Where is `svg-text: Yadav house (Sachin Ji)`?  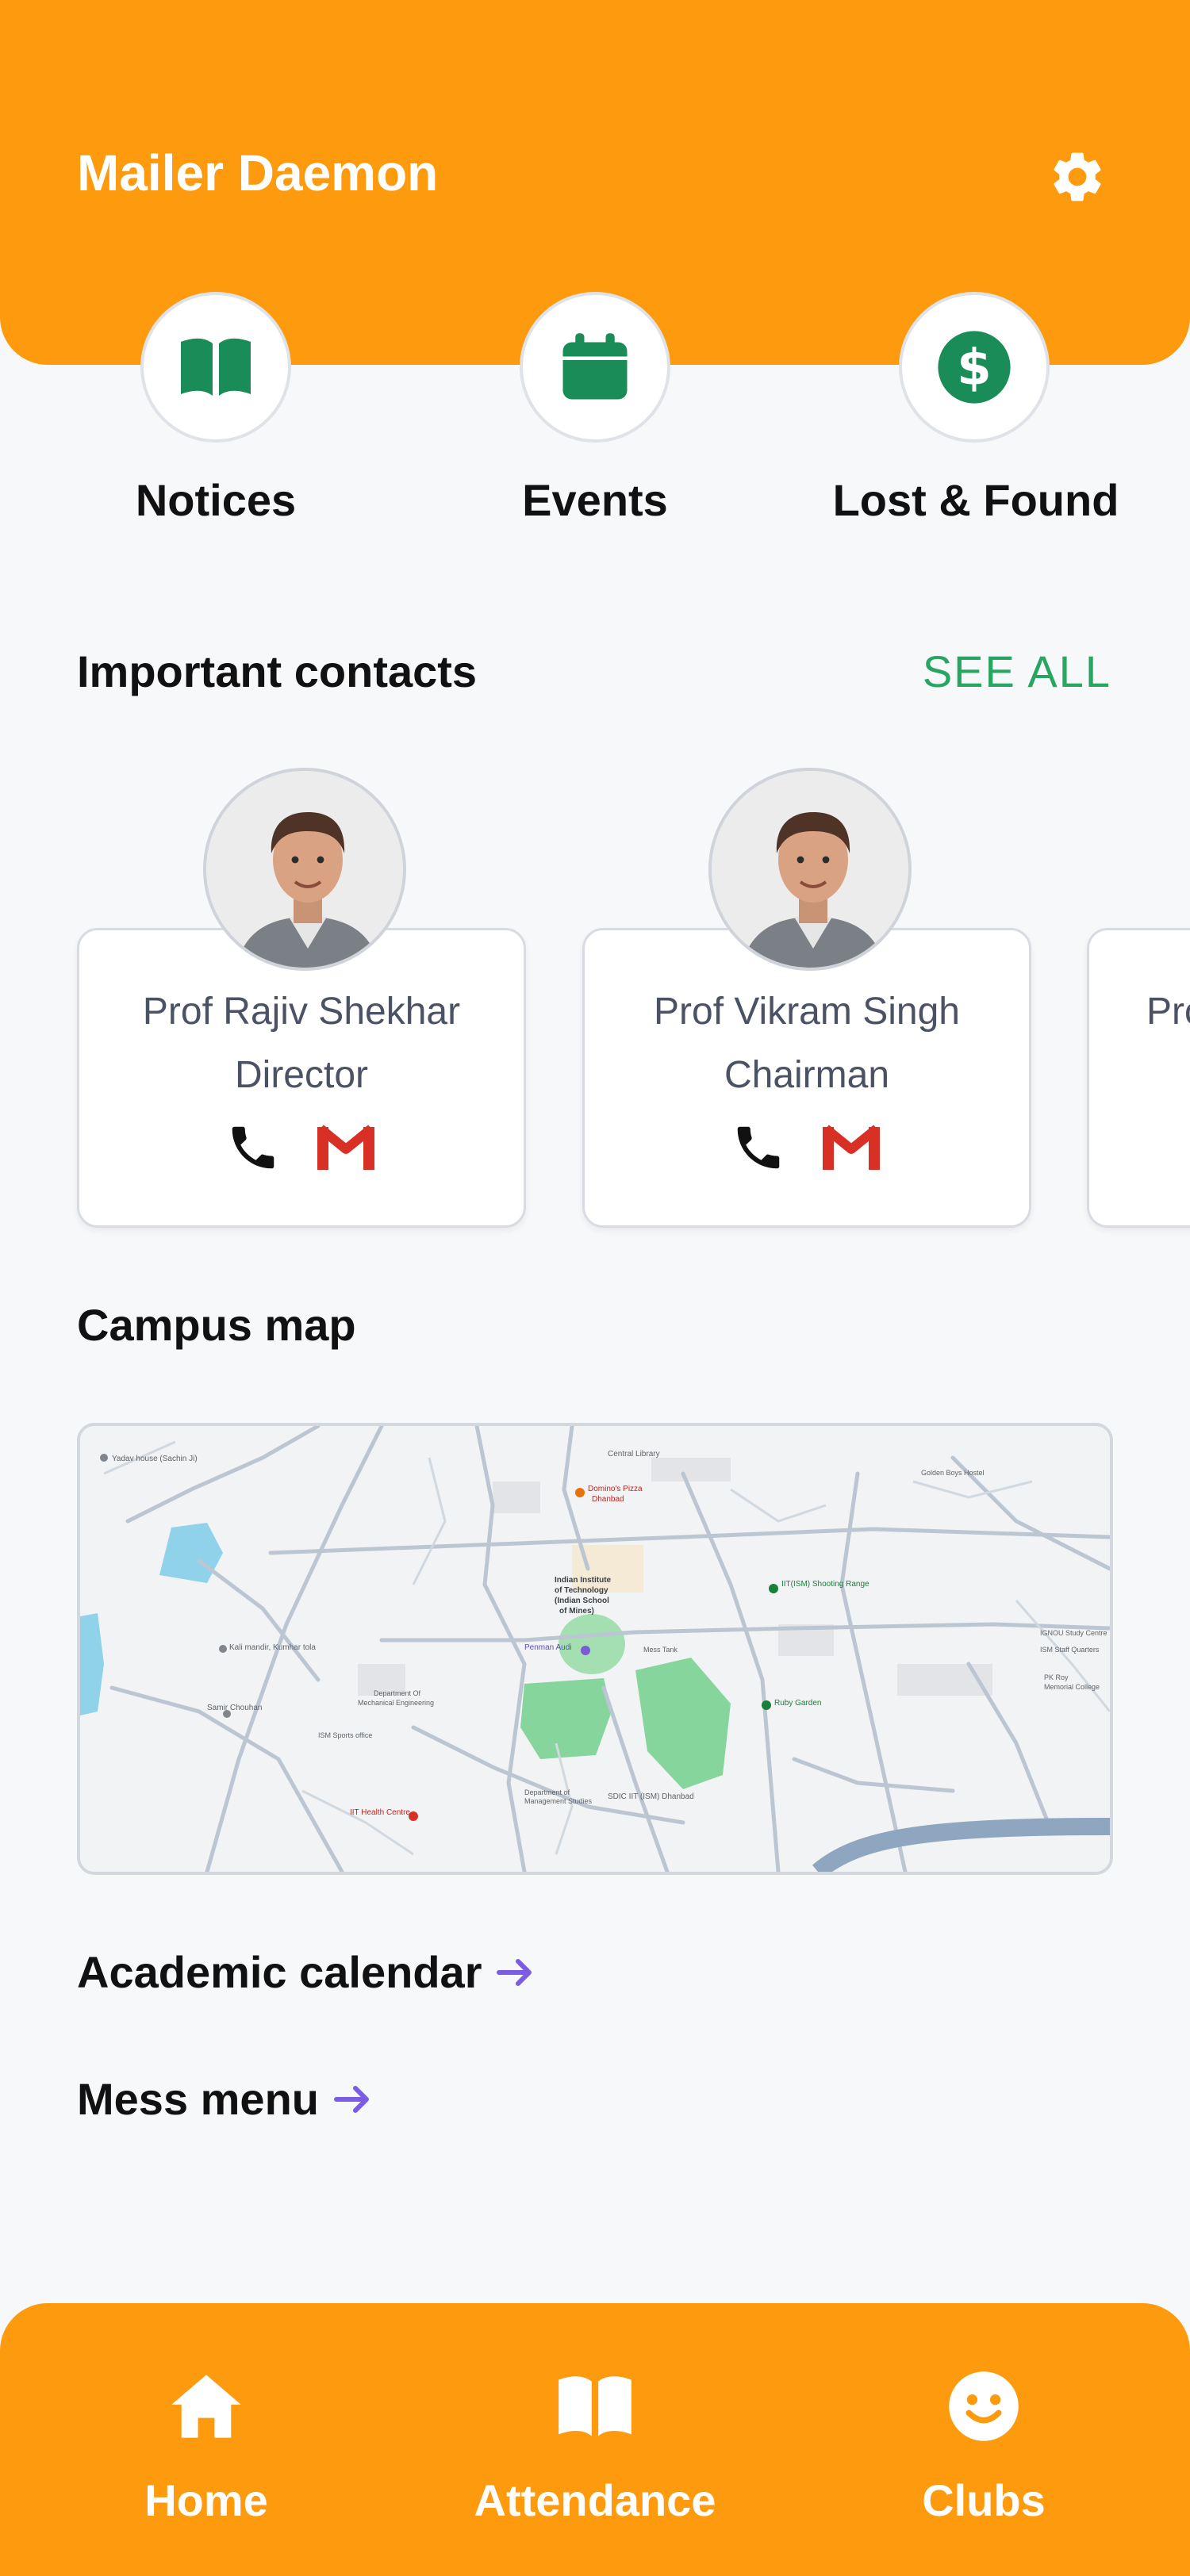
svg-text: Yadav house (Sachin Ji) is located at coordinates (155, 1459).